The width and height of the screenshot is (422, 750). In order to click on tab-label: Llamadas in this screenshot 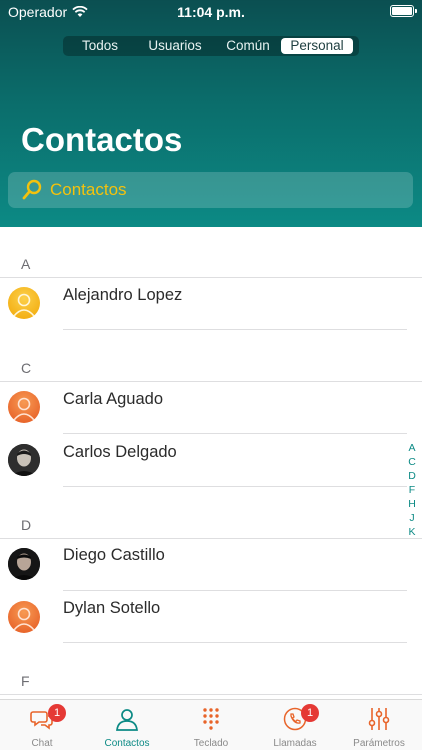, I will do `click(295, 743)`.